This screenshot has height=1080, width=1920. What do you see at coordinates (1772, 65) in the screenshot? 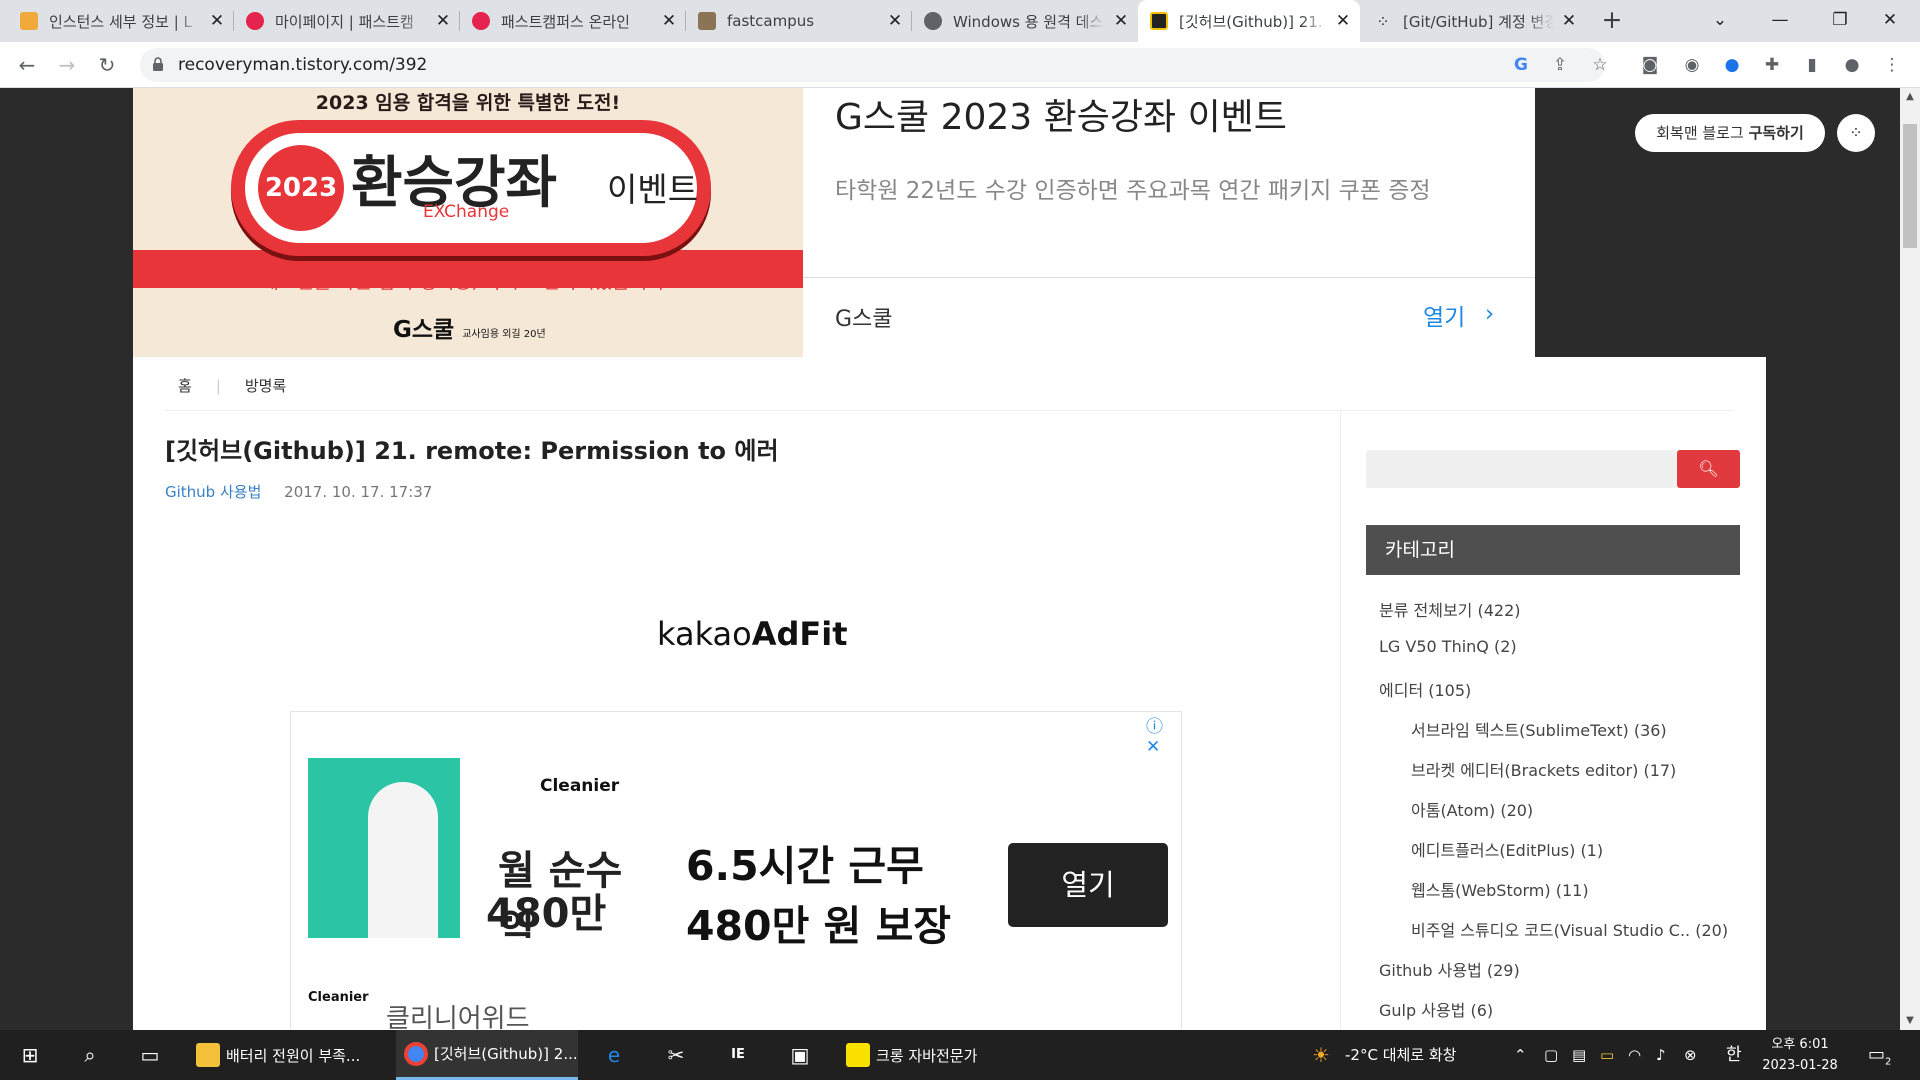
I see `puzzle-icon: ✚` at bounding box center [1772, 65].